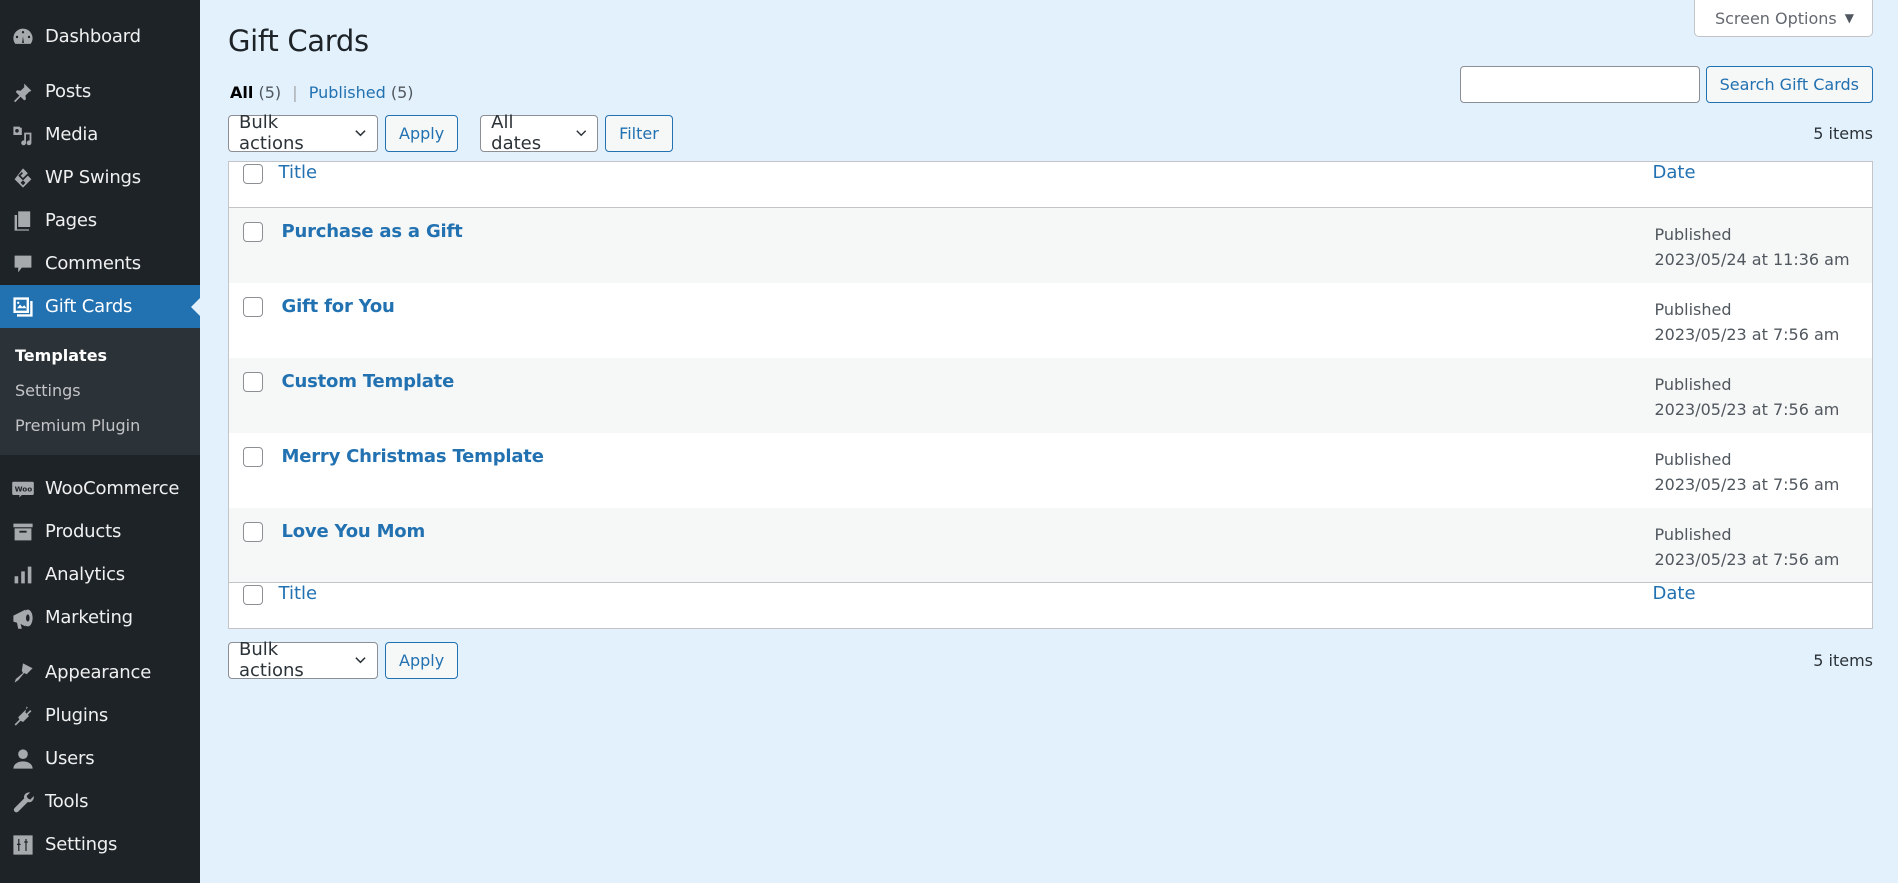 This screenshot has height=883, width=1898. What do you see at coordinates (1849, 18) in the screenshot?
I see `triangle-down-icon: ▼` at bounding box center [1849, 18].